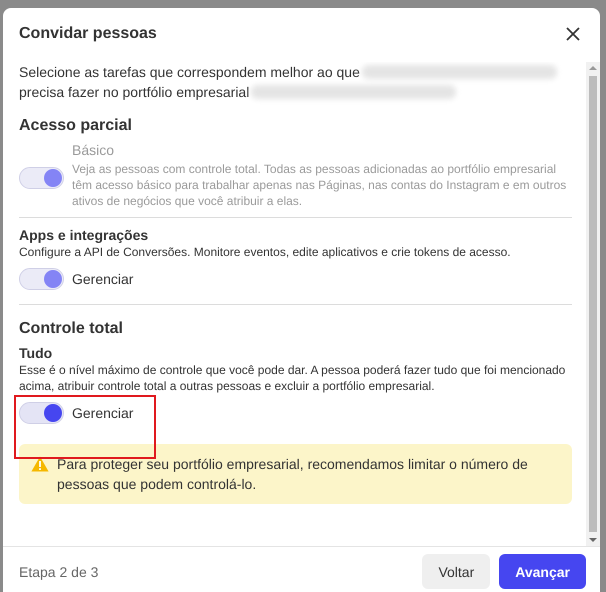 This screenshot has height=592, width=606. What do you see at coordinates (292, 378) in the screenshot?
I see `option-description: Esse é o nível máximo de controle que você pode dar. A pessoa poderá fazer tudo que foi mencionado acima, atribuir controle total a outras pessoas e excluir a portfólio empresarial.` at bounding box center [292, 378].